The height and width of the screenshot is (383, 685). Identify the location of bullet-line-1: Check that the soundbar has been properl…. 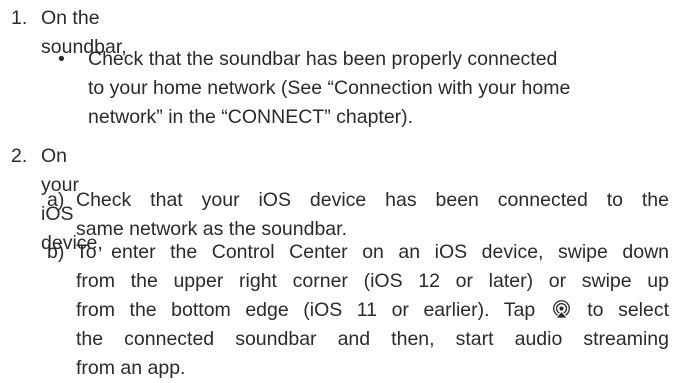
(323, 59).